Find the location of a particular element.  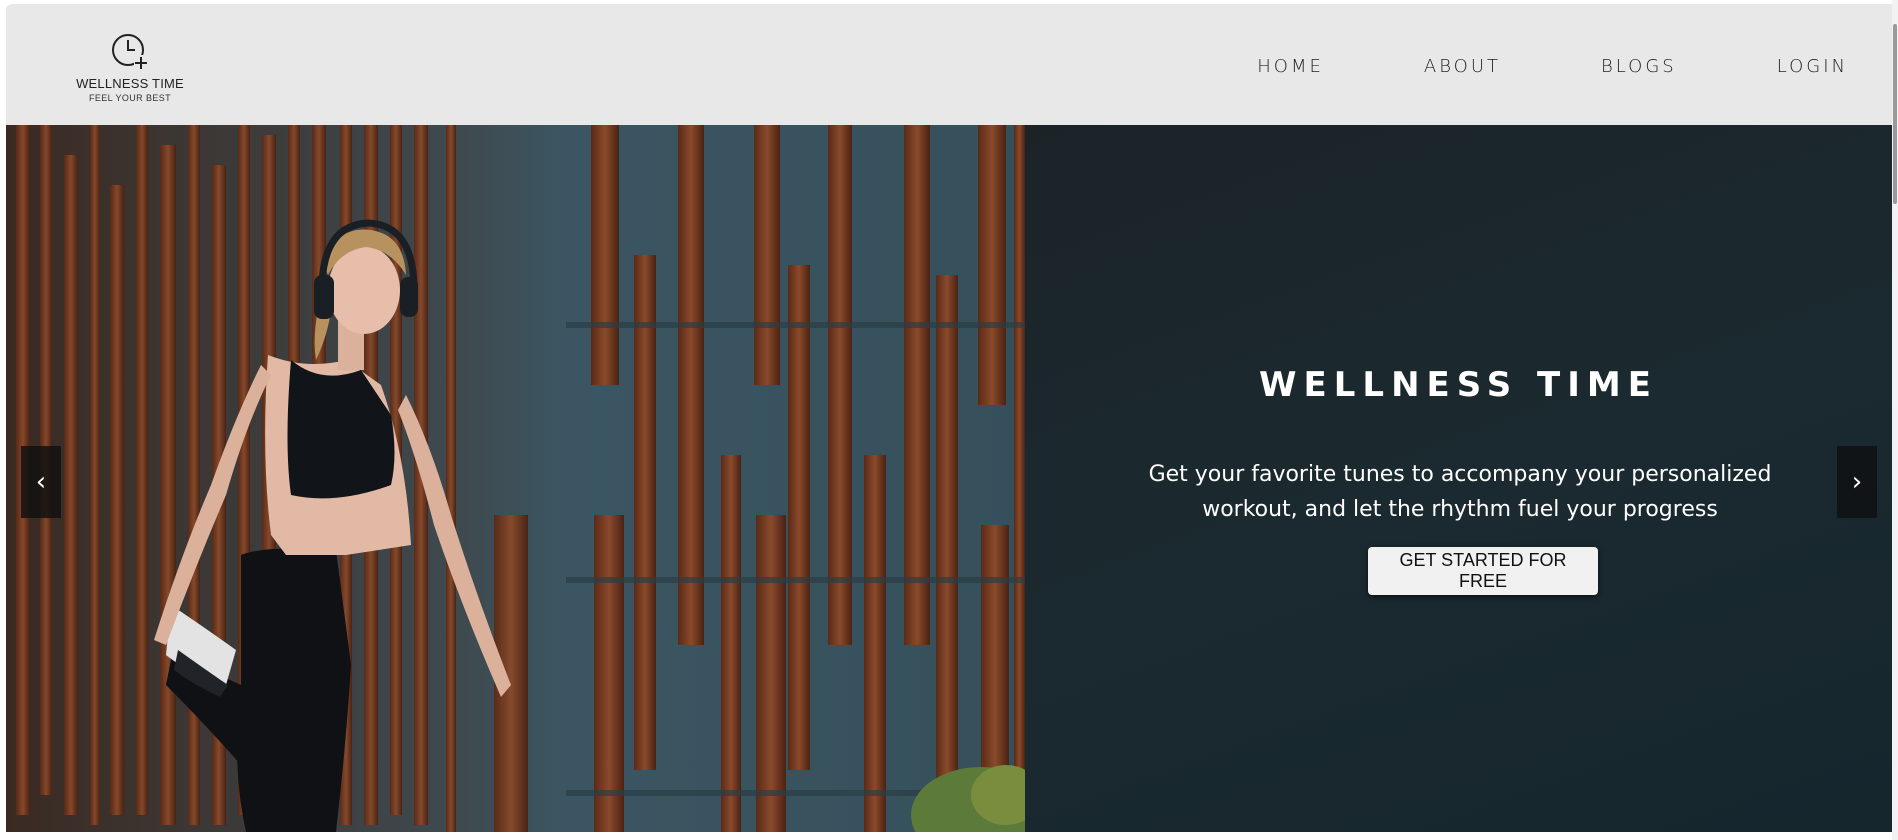

hero-title: WELLNESS TIME is located at coordinates (1458, 385).